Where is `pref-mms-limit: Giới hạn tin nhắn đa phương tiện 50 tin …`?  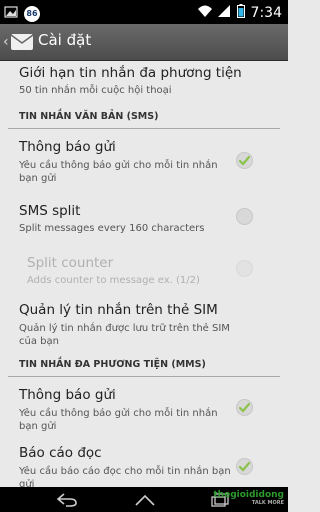
pref-mms-limit: Giới hạn tin nhắn đa phương tiện 50 tin … is located at coordinates (144, 82).